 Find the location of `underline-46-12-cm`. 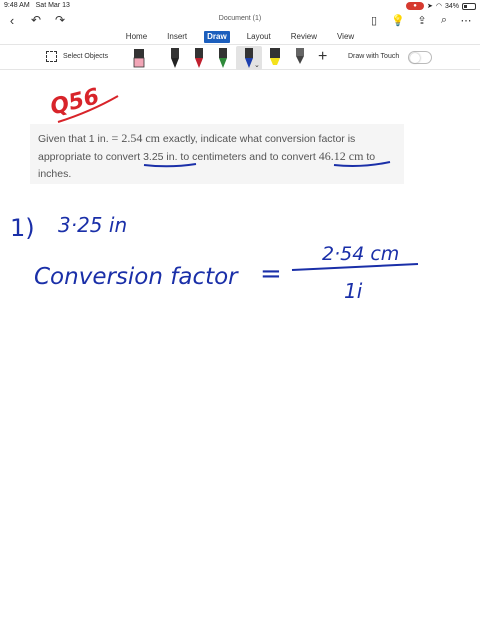

underline-46-12-cm is located at coordinates (362, 164).